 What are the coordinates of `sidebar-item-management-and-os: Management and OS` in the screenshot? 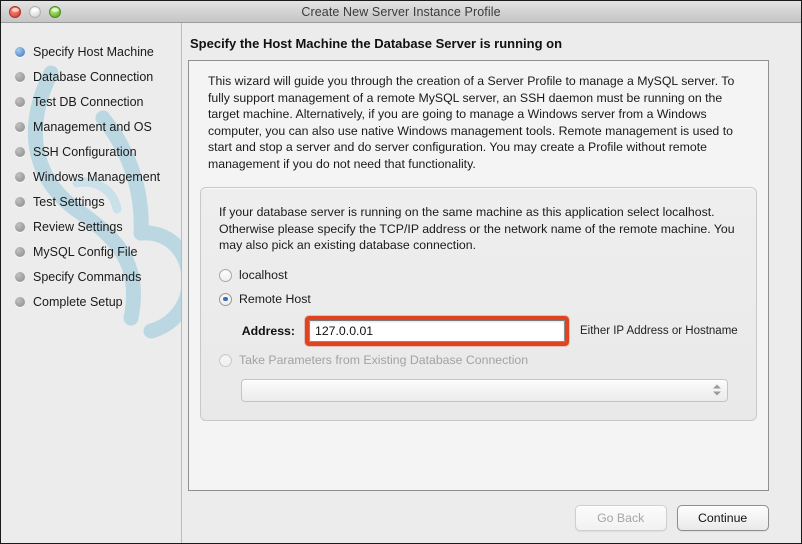 It's located at (98, 126).